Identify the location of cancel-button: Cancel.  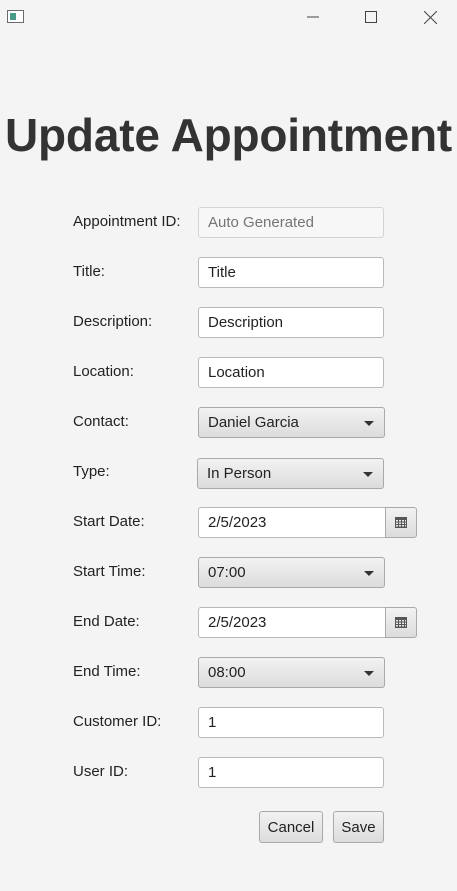
(291, 827).